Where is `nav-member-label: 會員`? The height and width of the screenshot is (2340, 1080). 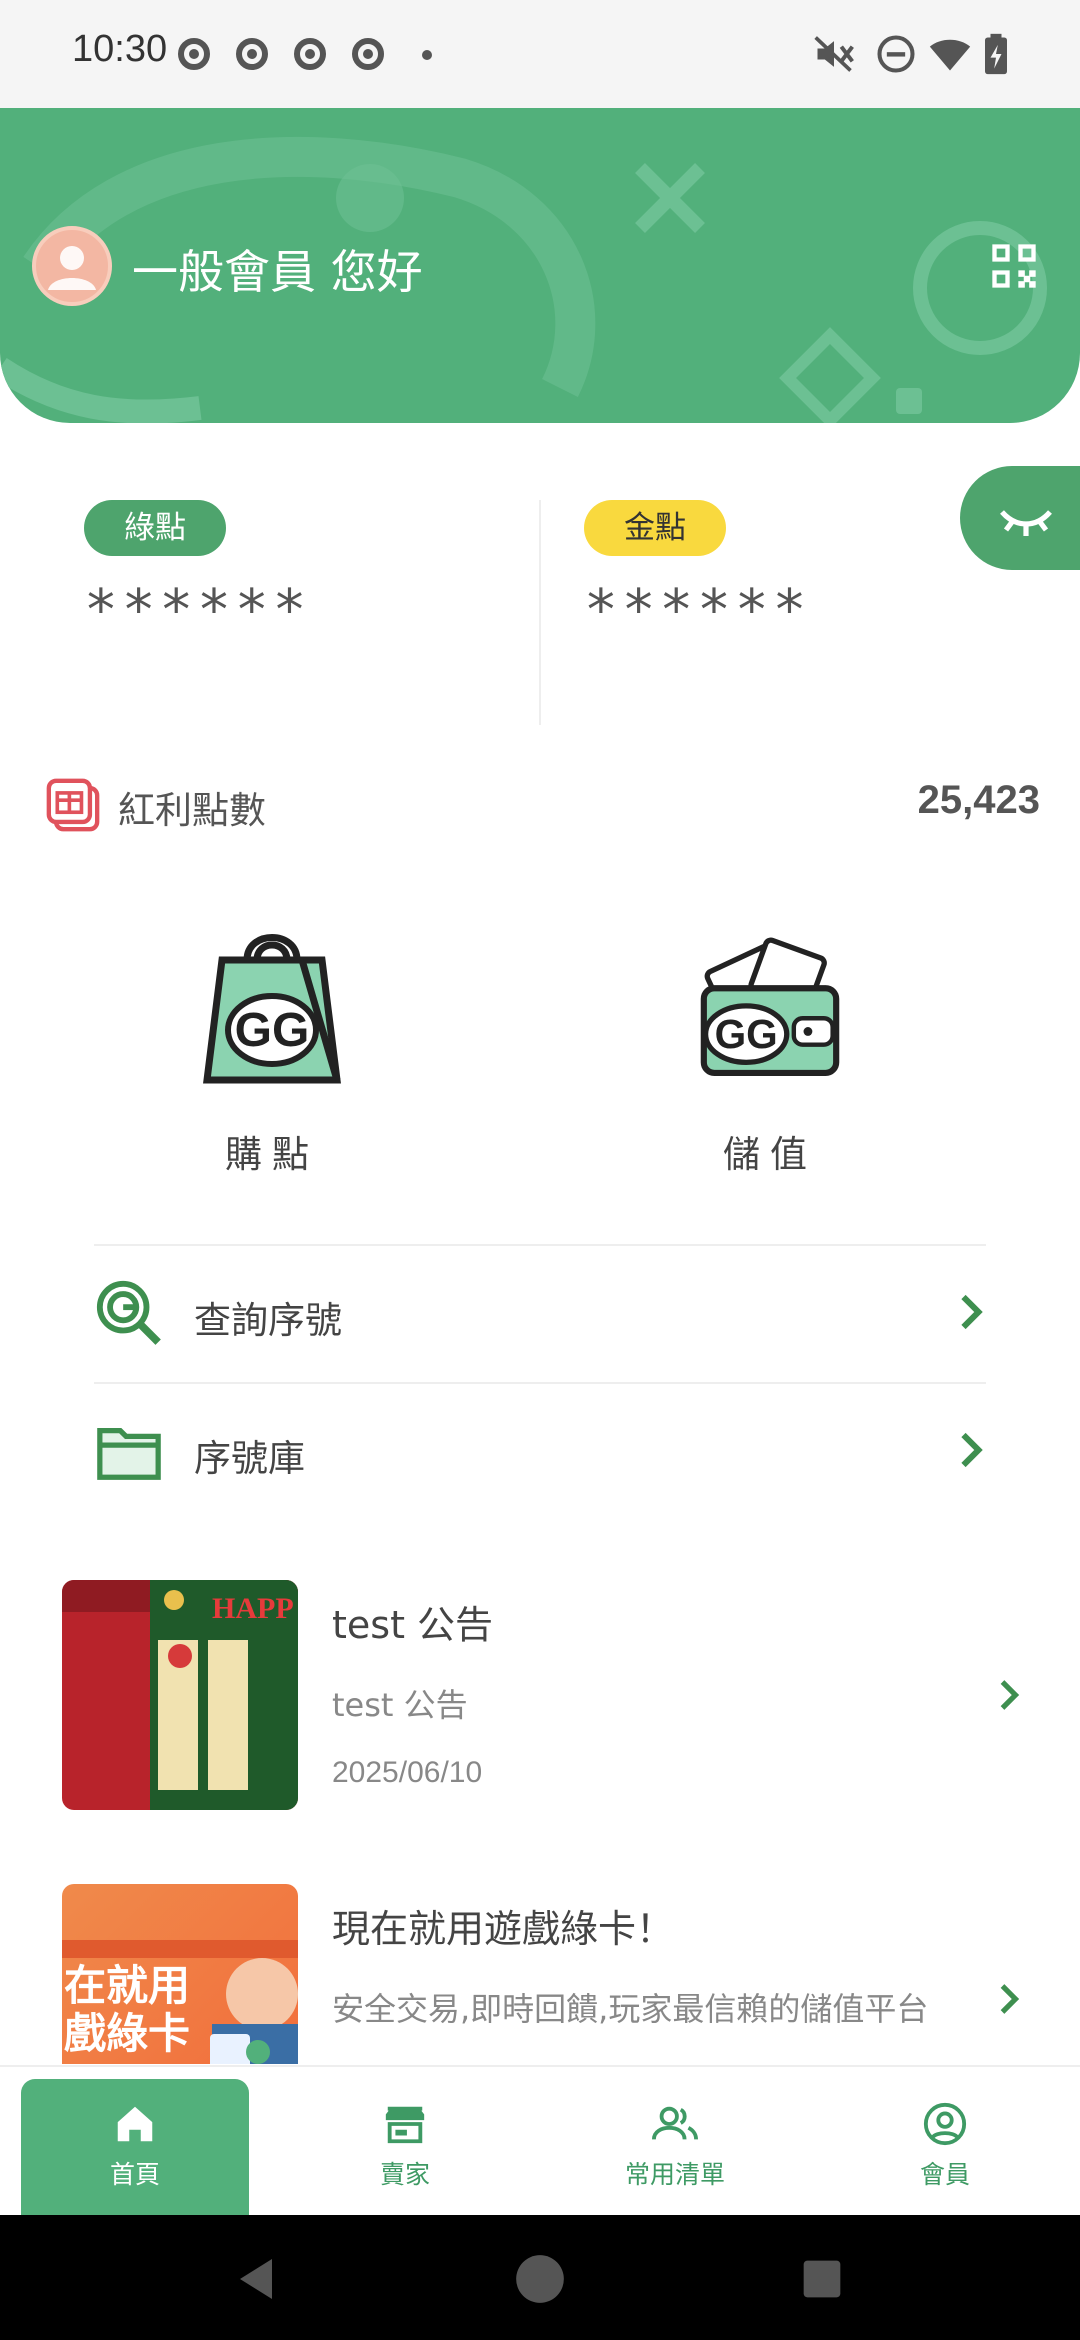 nav-member-label: 會員 is located at coordinates (944, 2174).